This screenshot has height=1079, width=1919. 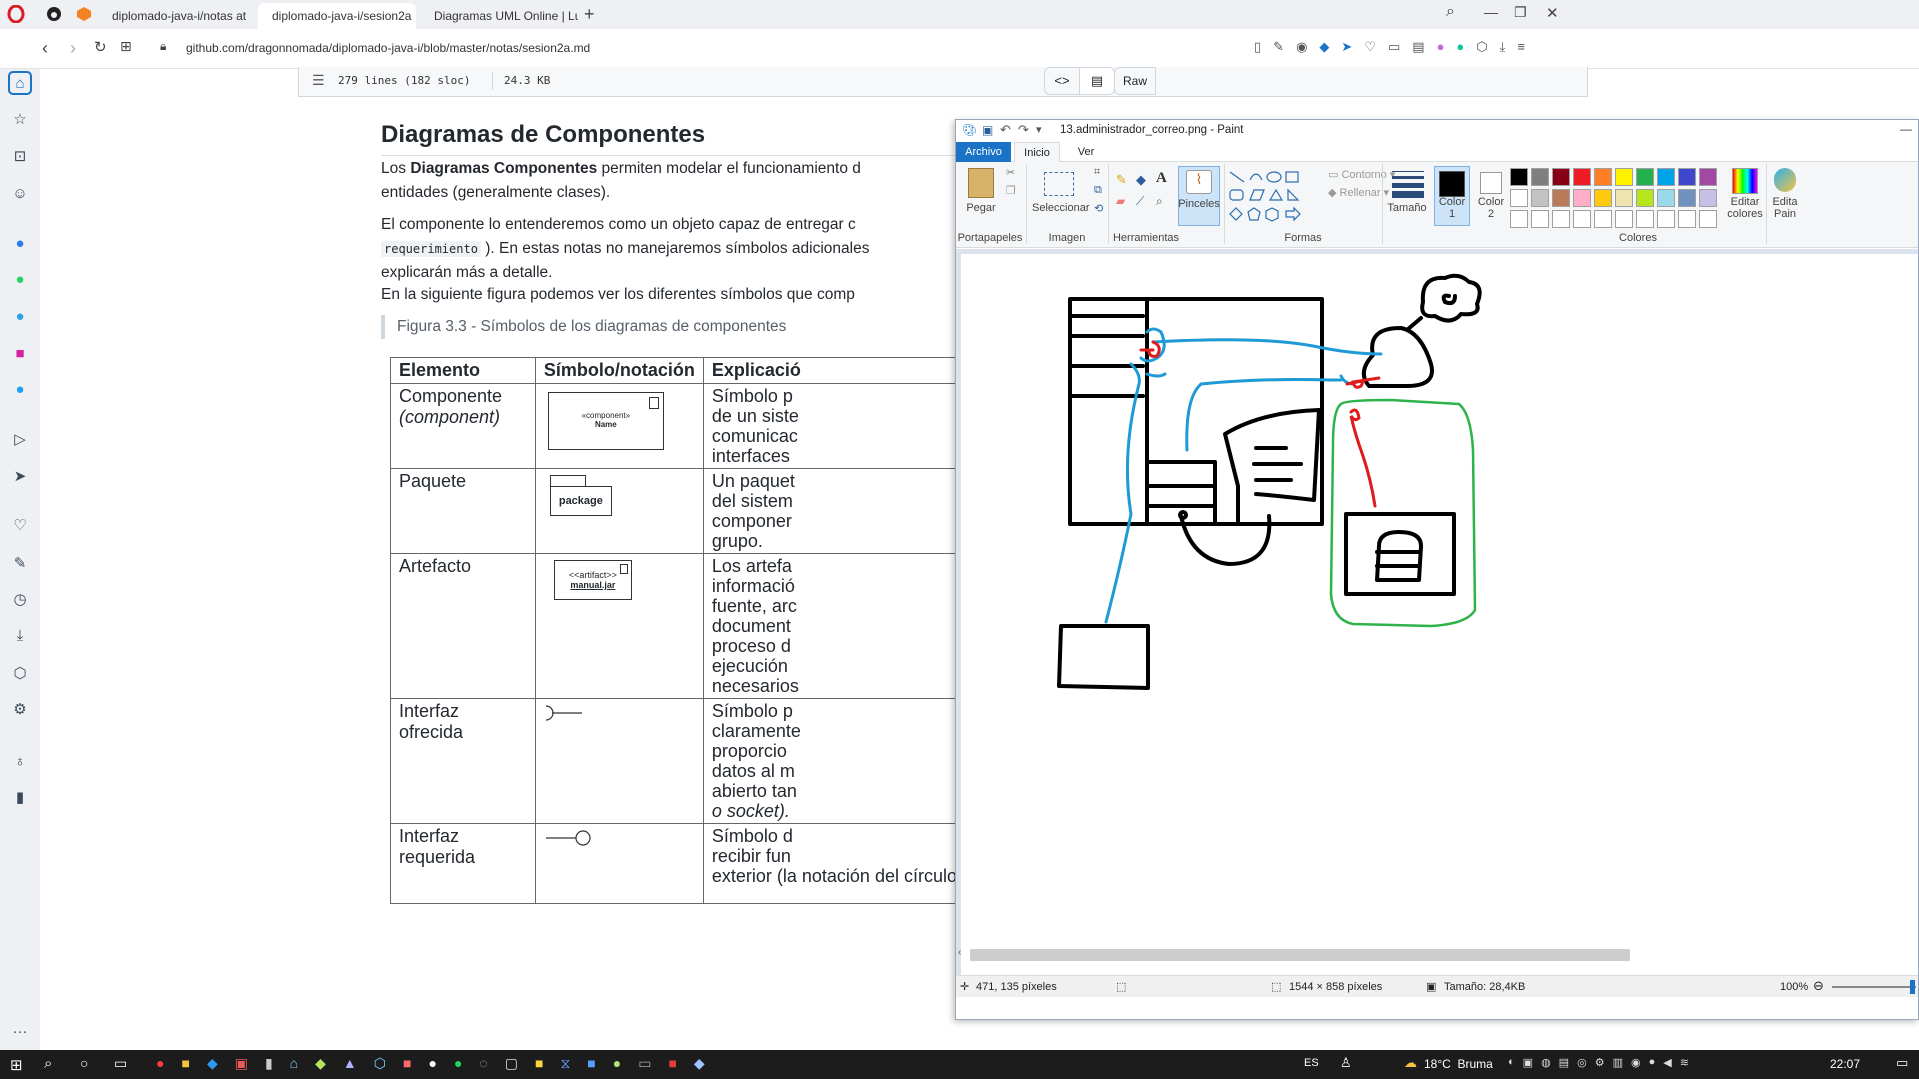 I want to click on task-view-icon: ▭, so click(x=120, y=1063).